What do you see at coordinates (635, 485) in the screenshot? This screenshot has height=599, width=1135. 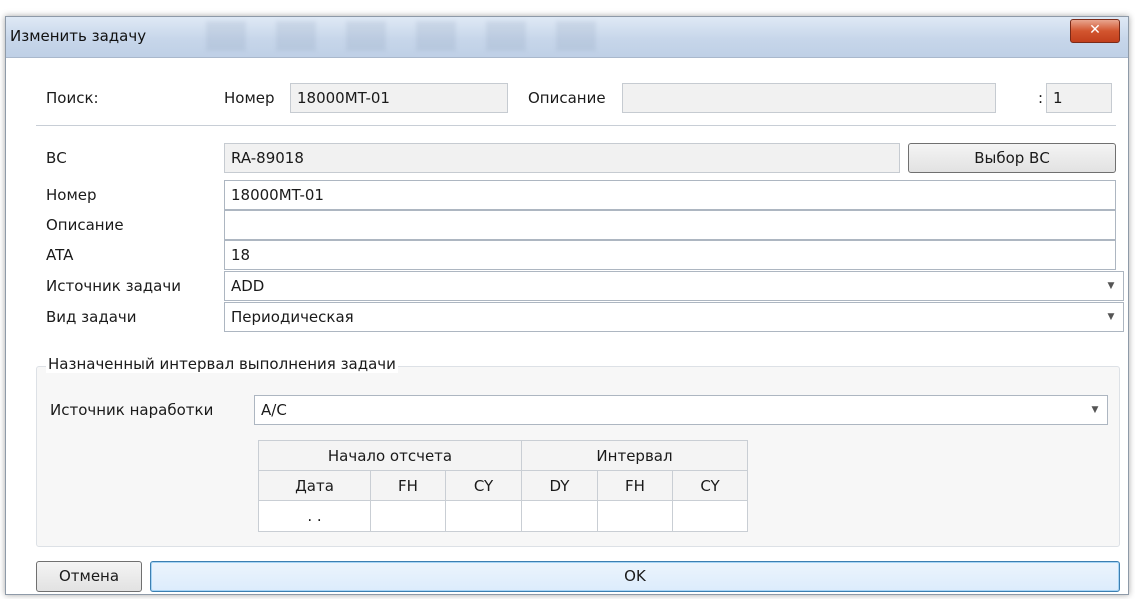 I see `column-header-interval-fh: FH` at bounding box center [635, 485].